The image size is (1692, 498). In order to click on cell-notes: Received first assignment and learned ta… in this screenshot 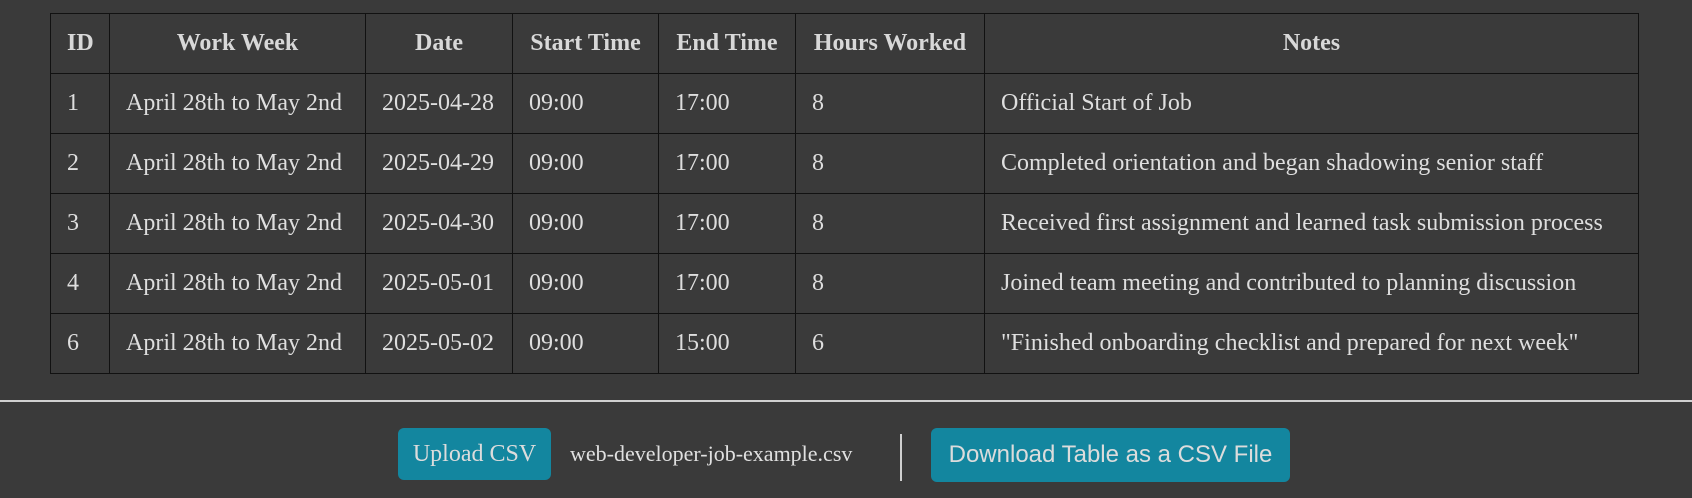, I will do `click(1311, 223)`.